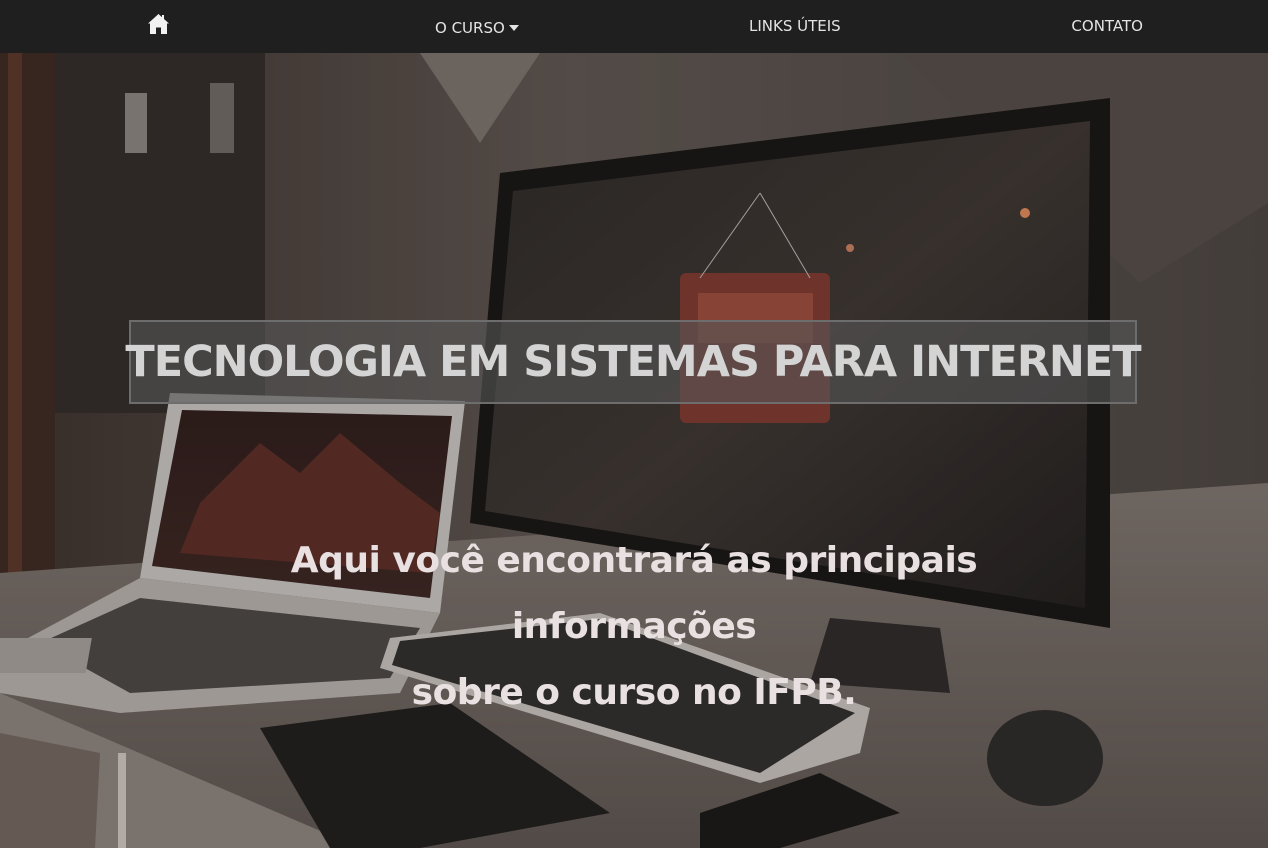 The height and width of the screenshot is (848, 1268). Describe the element at coordinates (634, 26) in the screenshot. I see `top-navbar: O CURSO LINKS ÚTEIS CONTATO` at that location.